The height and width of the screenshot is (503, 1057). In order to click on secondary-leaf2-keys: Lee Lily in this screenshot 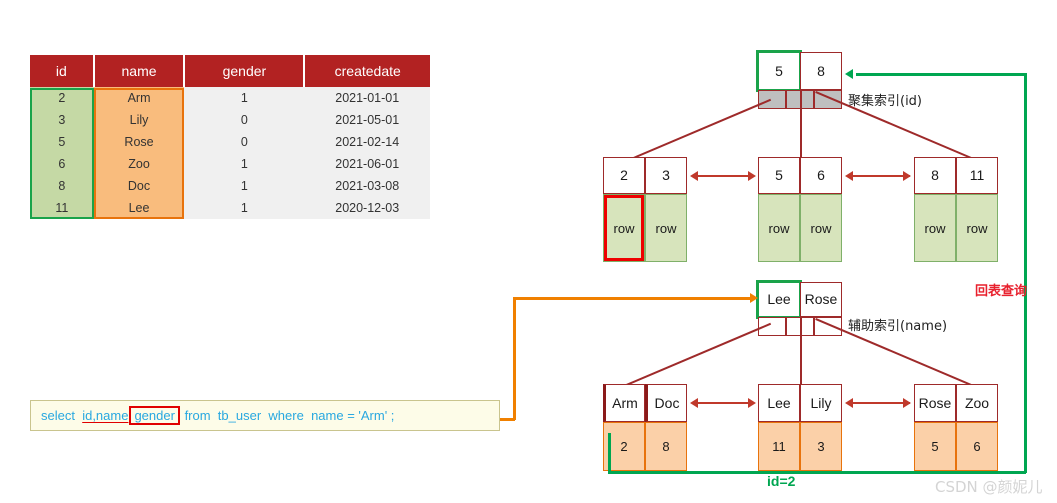, I will do `click(800, 403)`.